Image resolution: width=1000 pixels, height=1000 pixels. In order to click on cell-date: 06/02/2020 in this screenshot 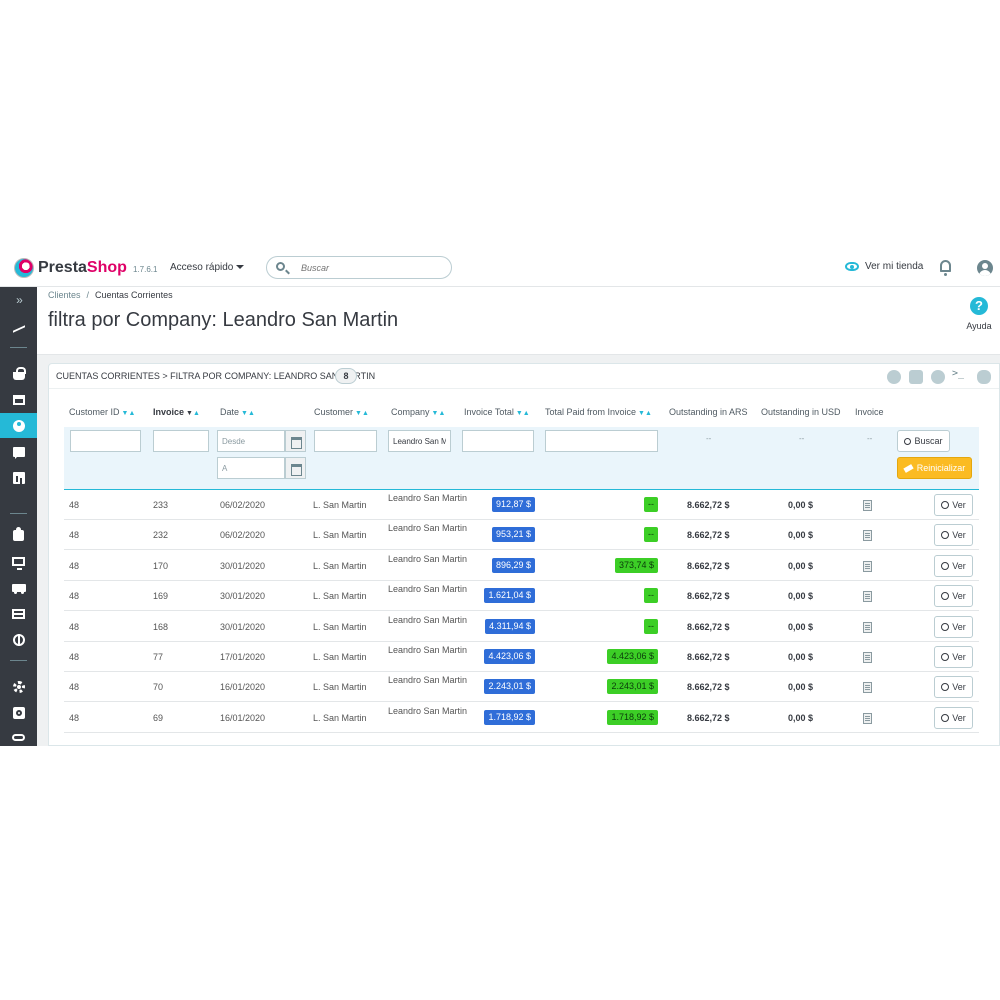, I will do `click(243, 535)`.